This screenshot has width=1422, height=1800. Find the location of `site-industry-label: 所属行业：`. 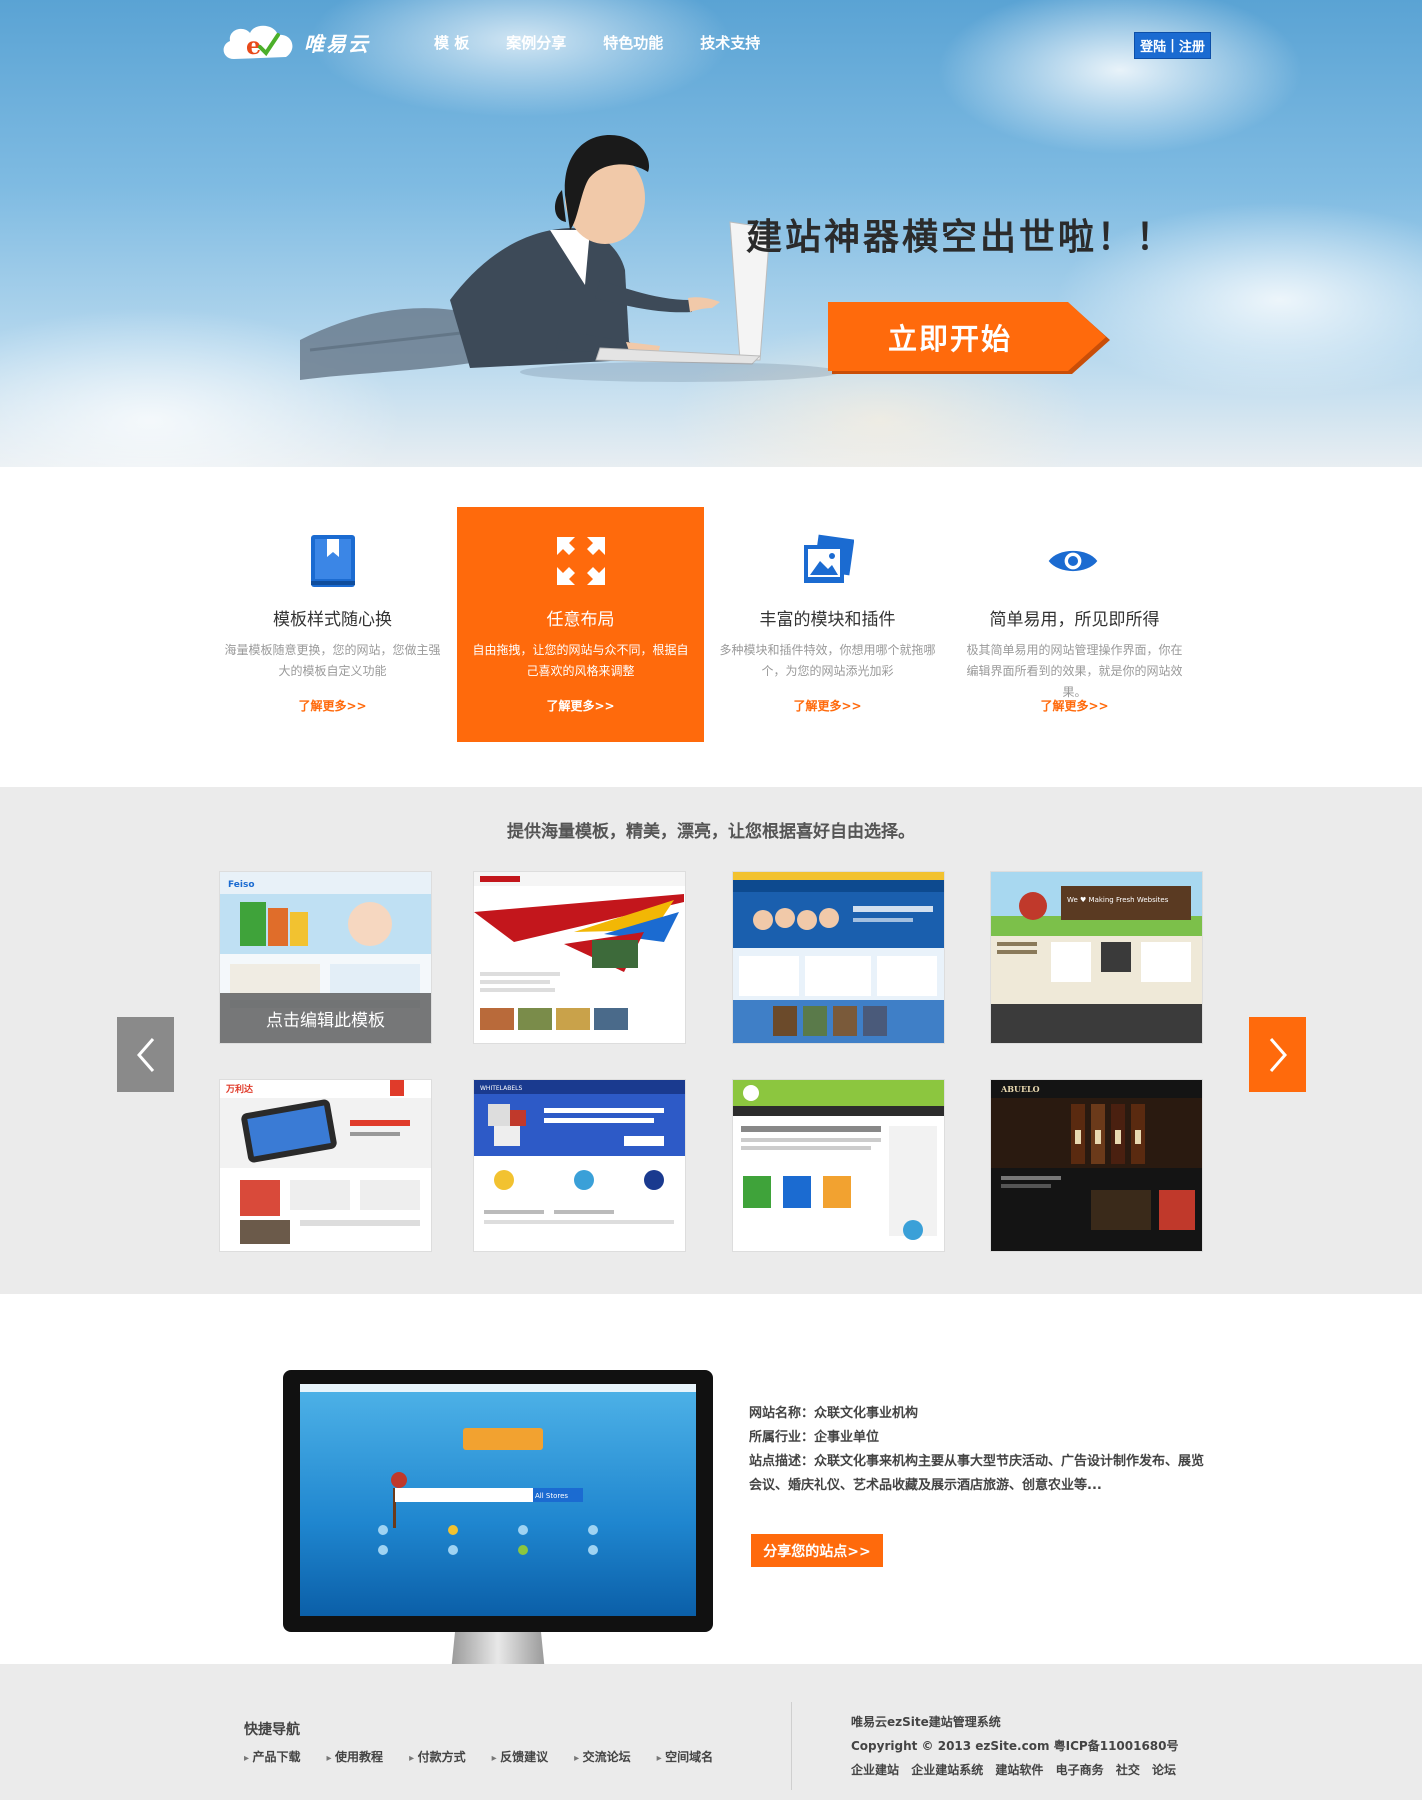

site-industry-label: 所属行业： is located at coordinates (782, 1437).